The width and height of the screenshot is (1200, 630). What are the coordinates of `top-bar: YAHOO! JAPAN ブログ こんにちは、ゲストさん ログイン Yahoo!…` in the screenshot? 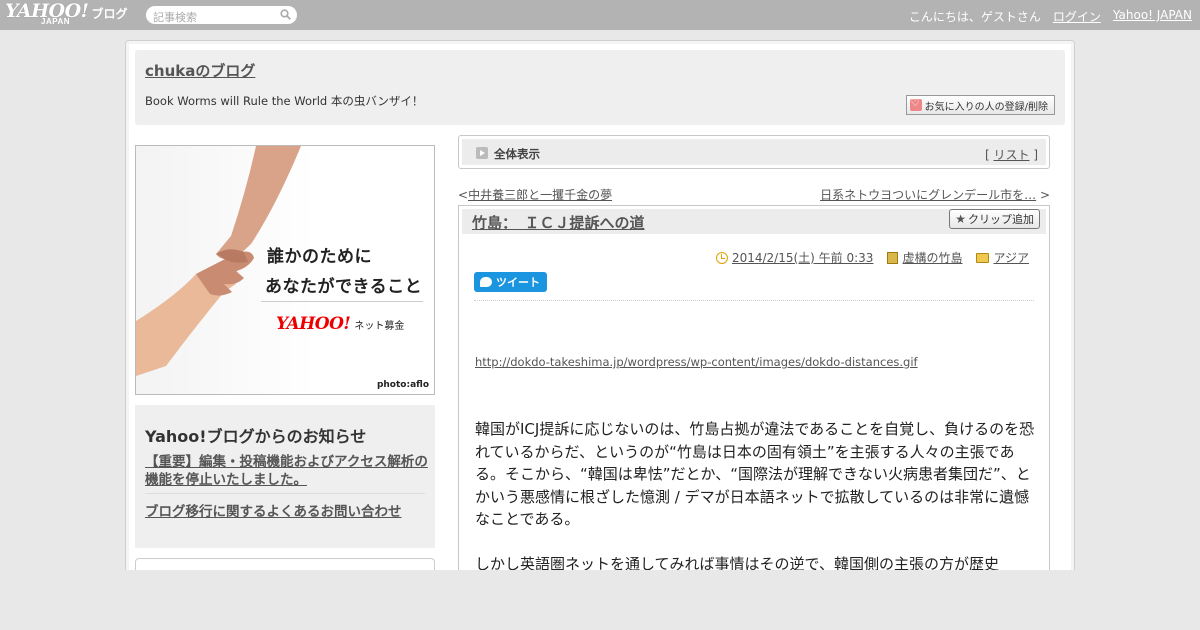 It's located at (600, 15).